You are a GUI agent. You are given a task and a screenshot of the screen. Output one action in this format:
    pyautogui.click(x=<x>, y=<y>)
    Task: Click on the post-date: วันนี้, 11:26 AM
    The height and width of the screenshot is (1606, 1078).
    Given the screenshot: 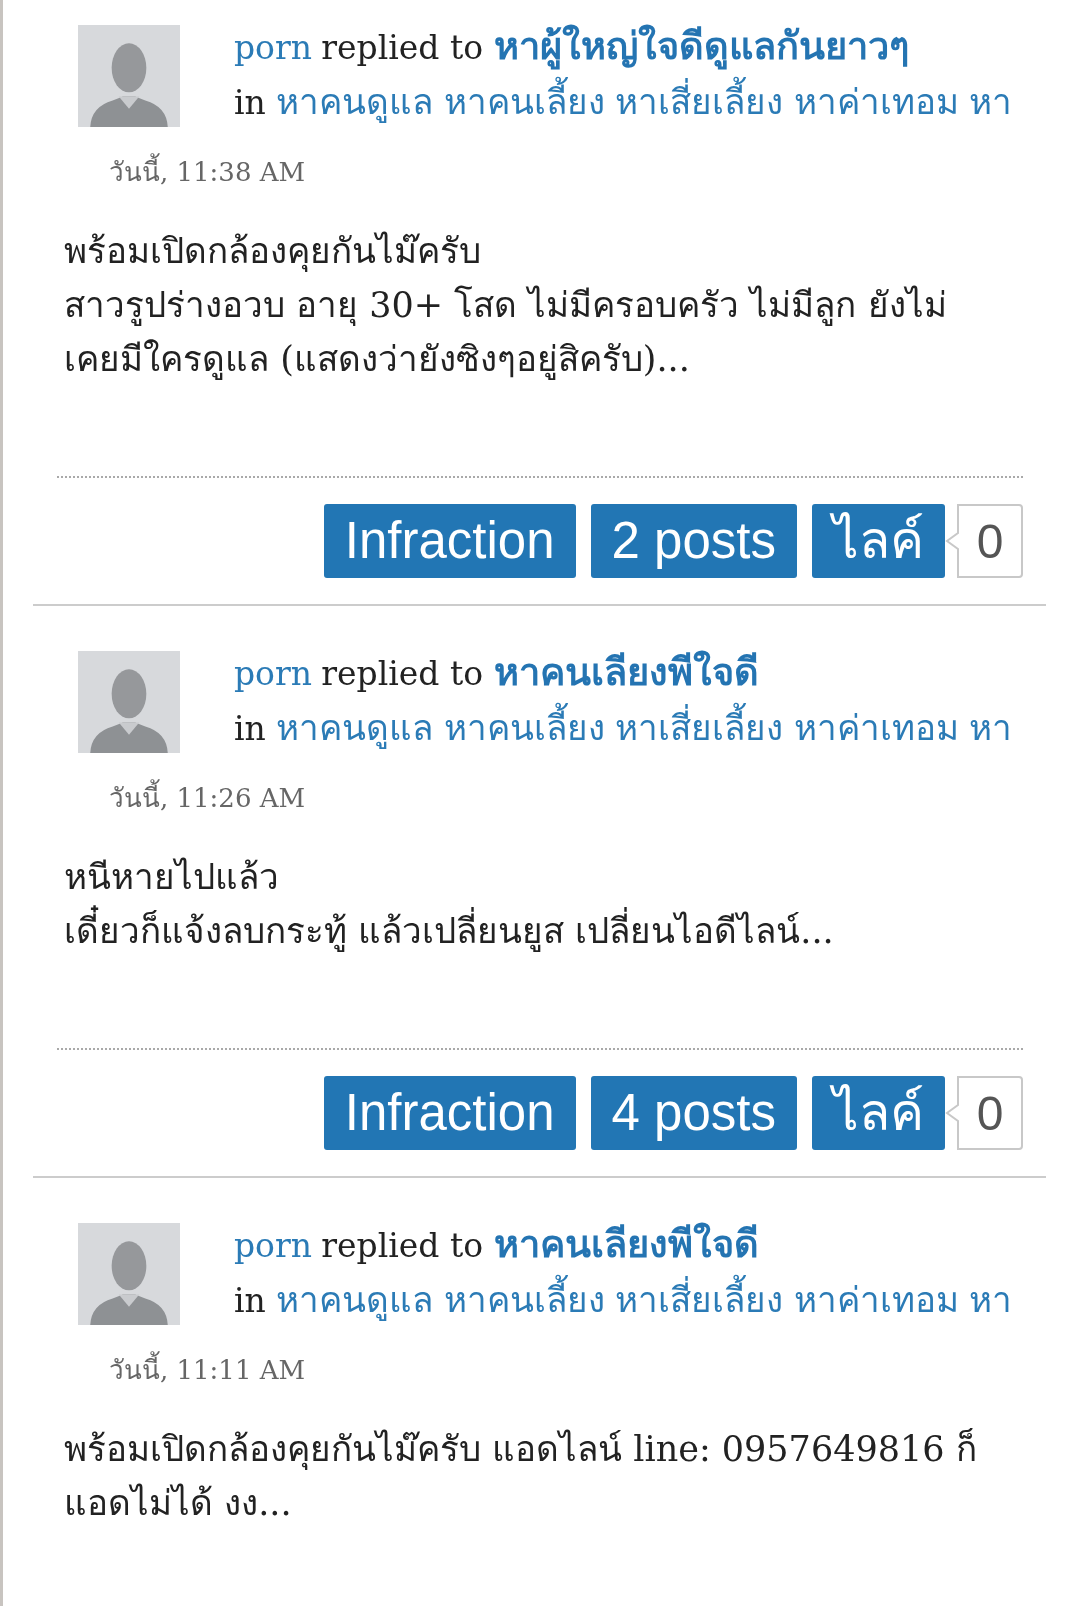 What is the action you would take?
    pyautogui.click(x=207, y=798)
    